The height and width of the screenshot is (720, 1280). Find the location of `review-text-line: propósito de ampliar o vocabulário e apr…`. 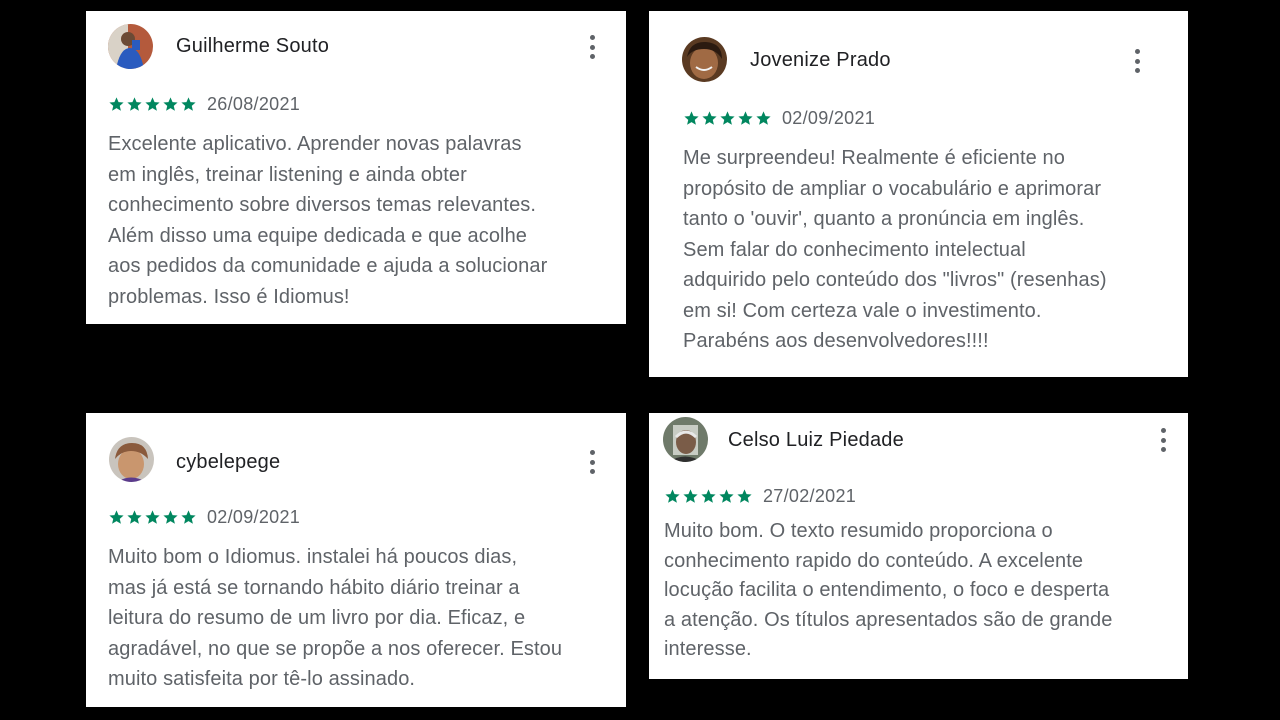

review-text-line: propósito de ampliar o vocabulário e apr… is located at coordinates (892, 188).